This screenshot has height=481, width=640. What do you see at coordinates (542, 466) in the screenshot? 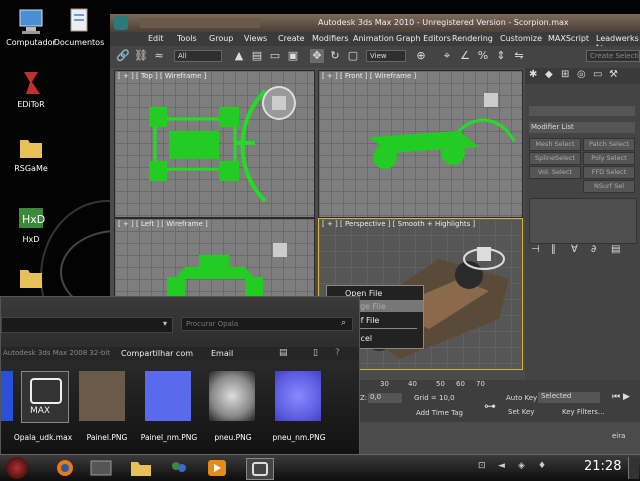
I see `tray-icon: ♦` at bounding box center [542, 466].